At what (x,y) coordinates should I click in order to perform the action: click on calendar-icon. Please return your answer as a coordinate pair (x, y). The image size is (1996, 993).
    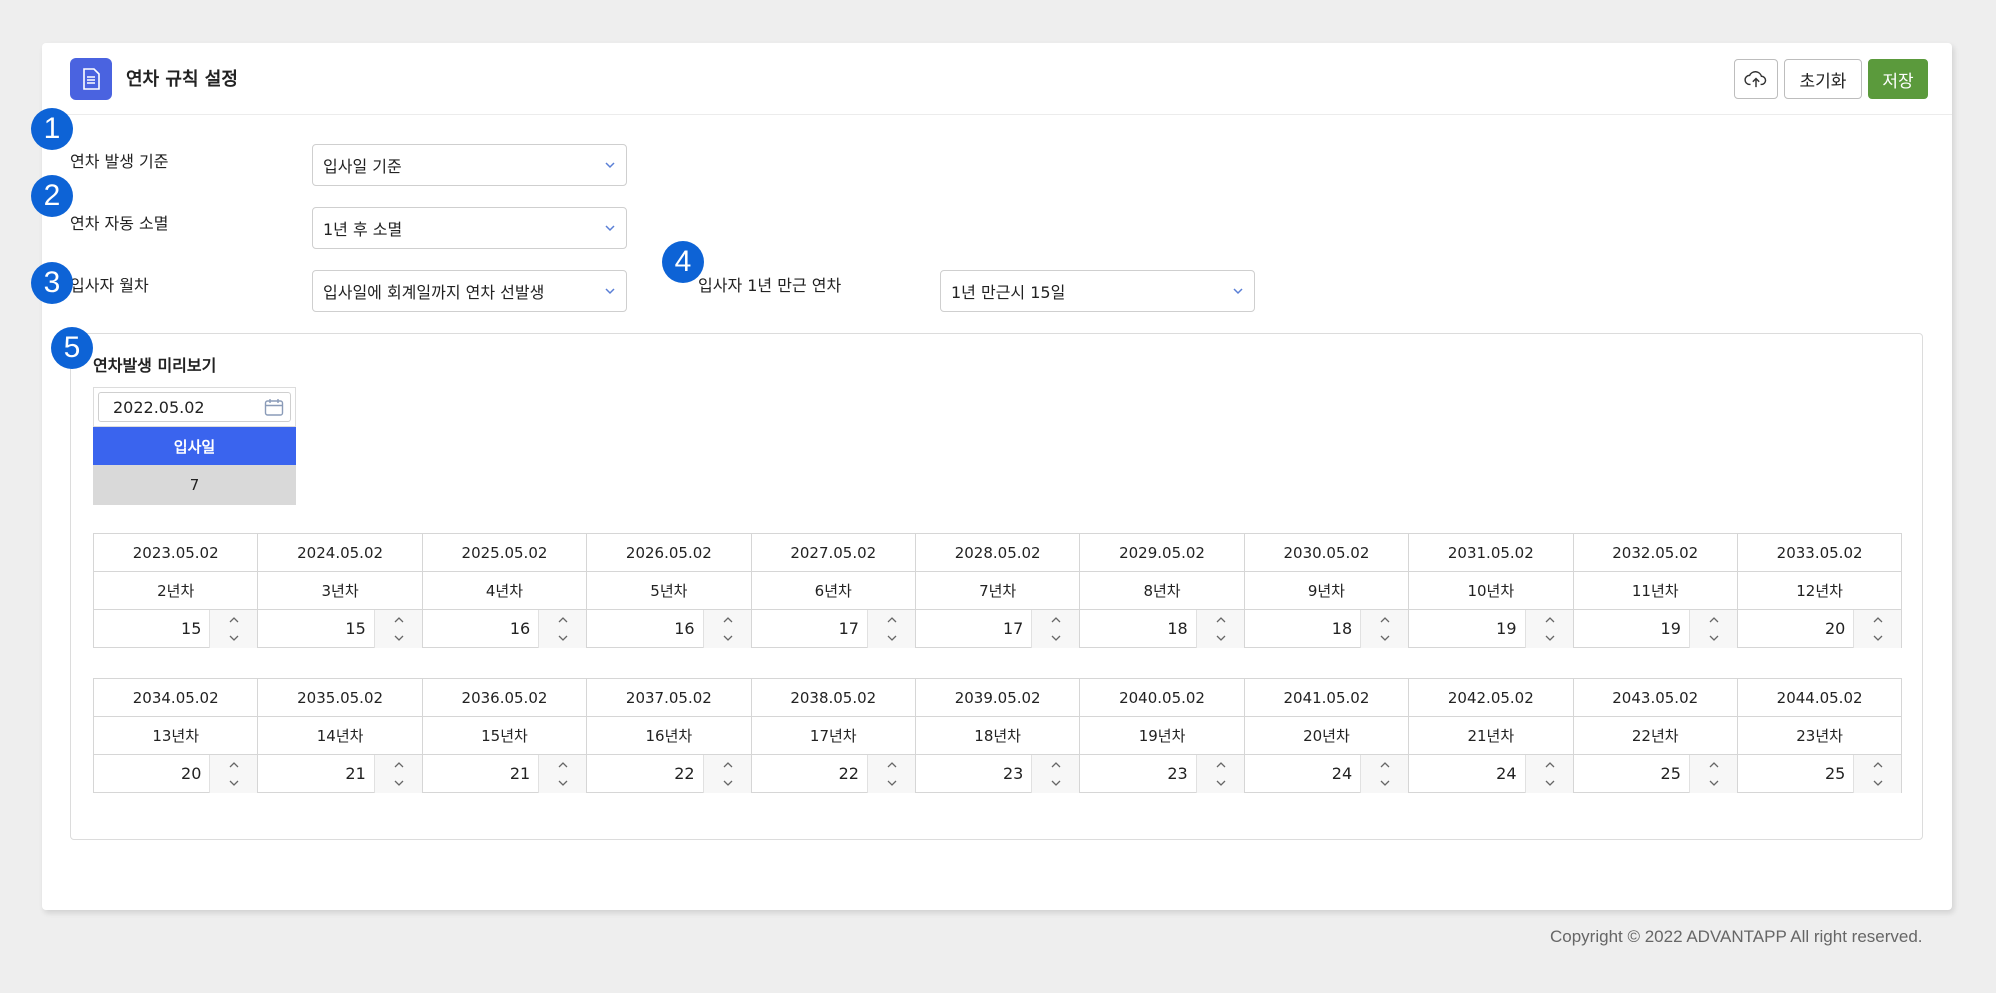
    Looking at the image, I should click on (274, 407).